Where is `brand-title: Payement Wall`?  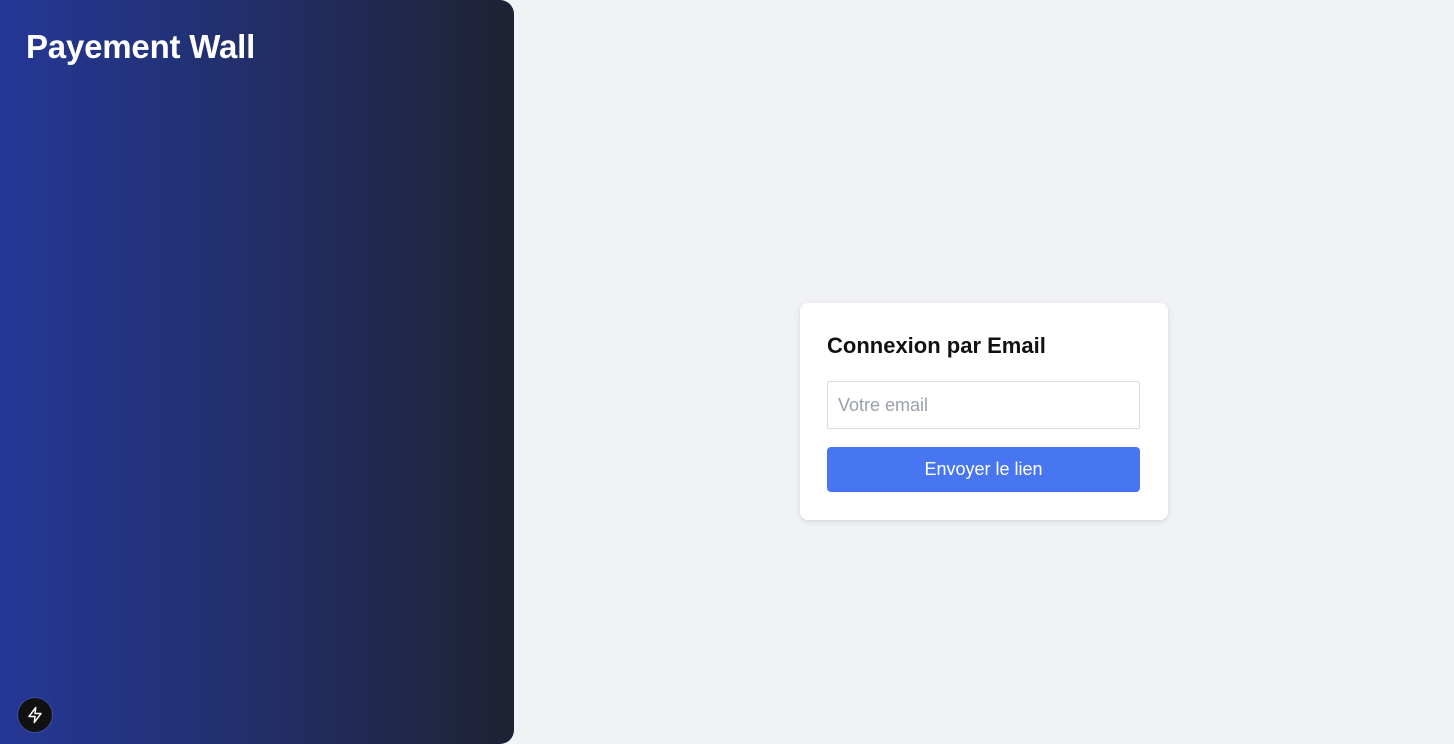 brand-title: Payement Wall is located at coordinates (141, 46).